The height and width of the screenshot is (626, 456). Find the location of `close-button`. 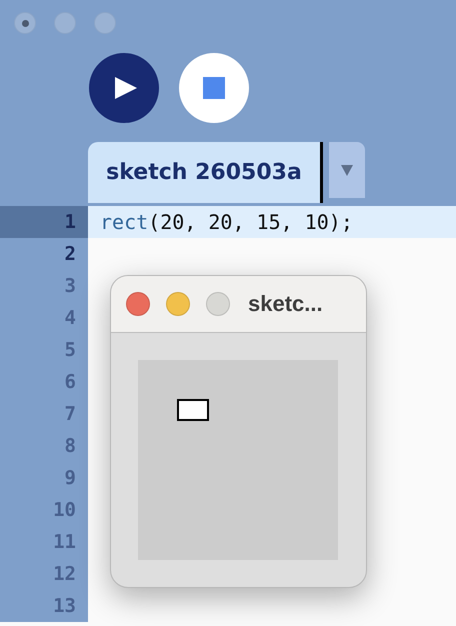

close-button is located at coordinates (25, 23).